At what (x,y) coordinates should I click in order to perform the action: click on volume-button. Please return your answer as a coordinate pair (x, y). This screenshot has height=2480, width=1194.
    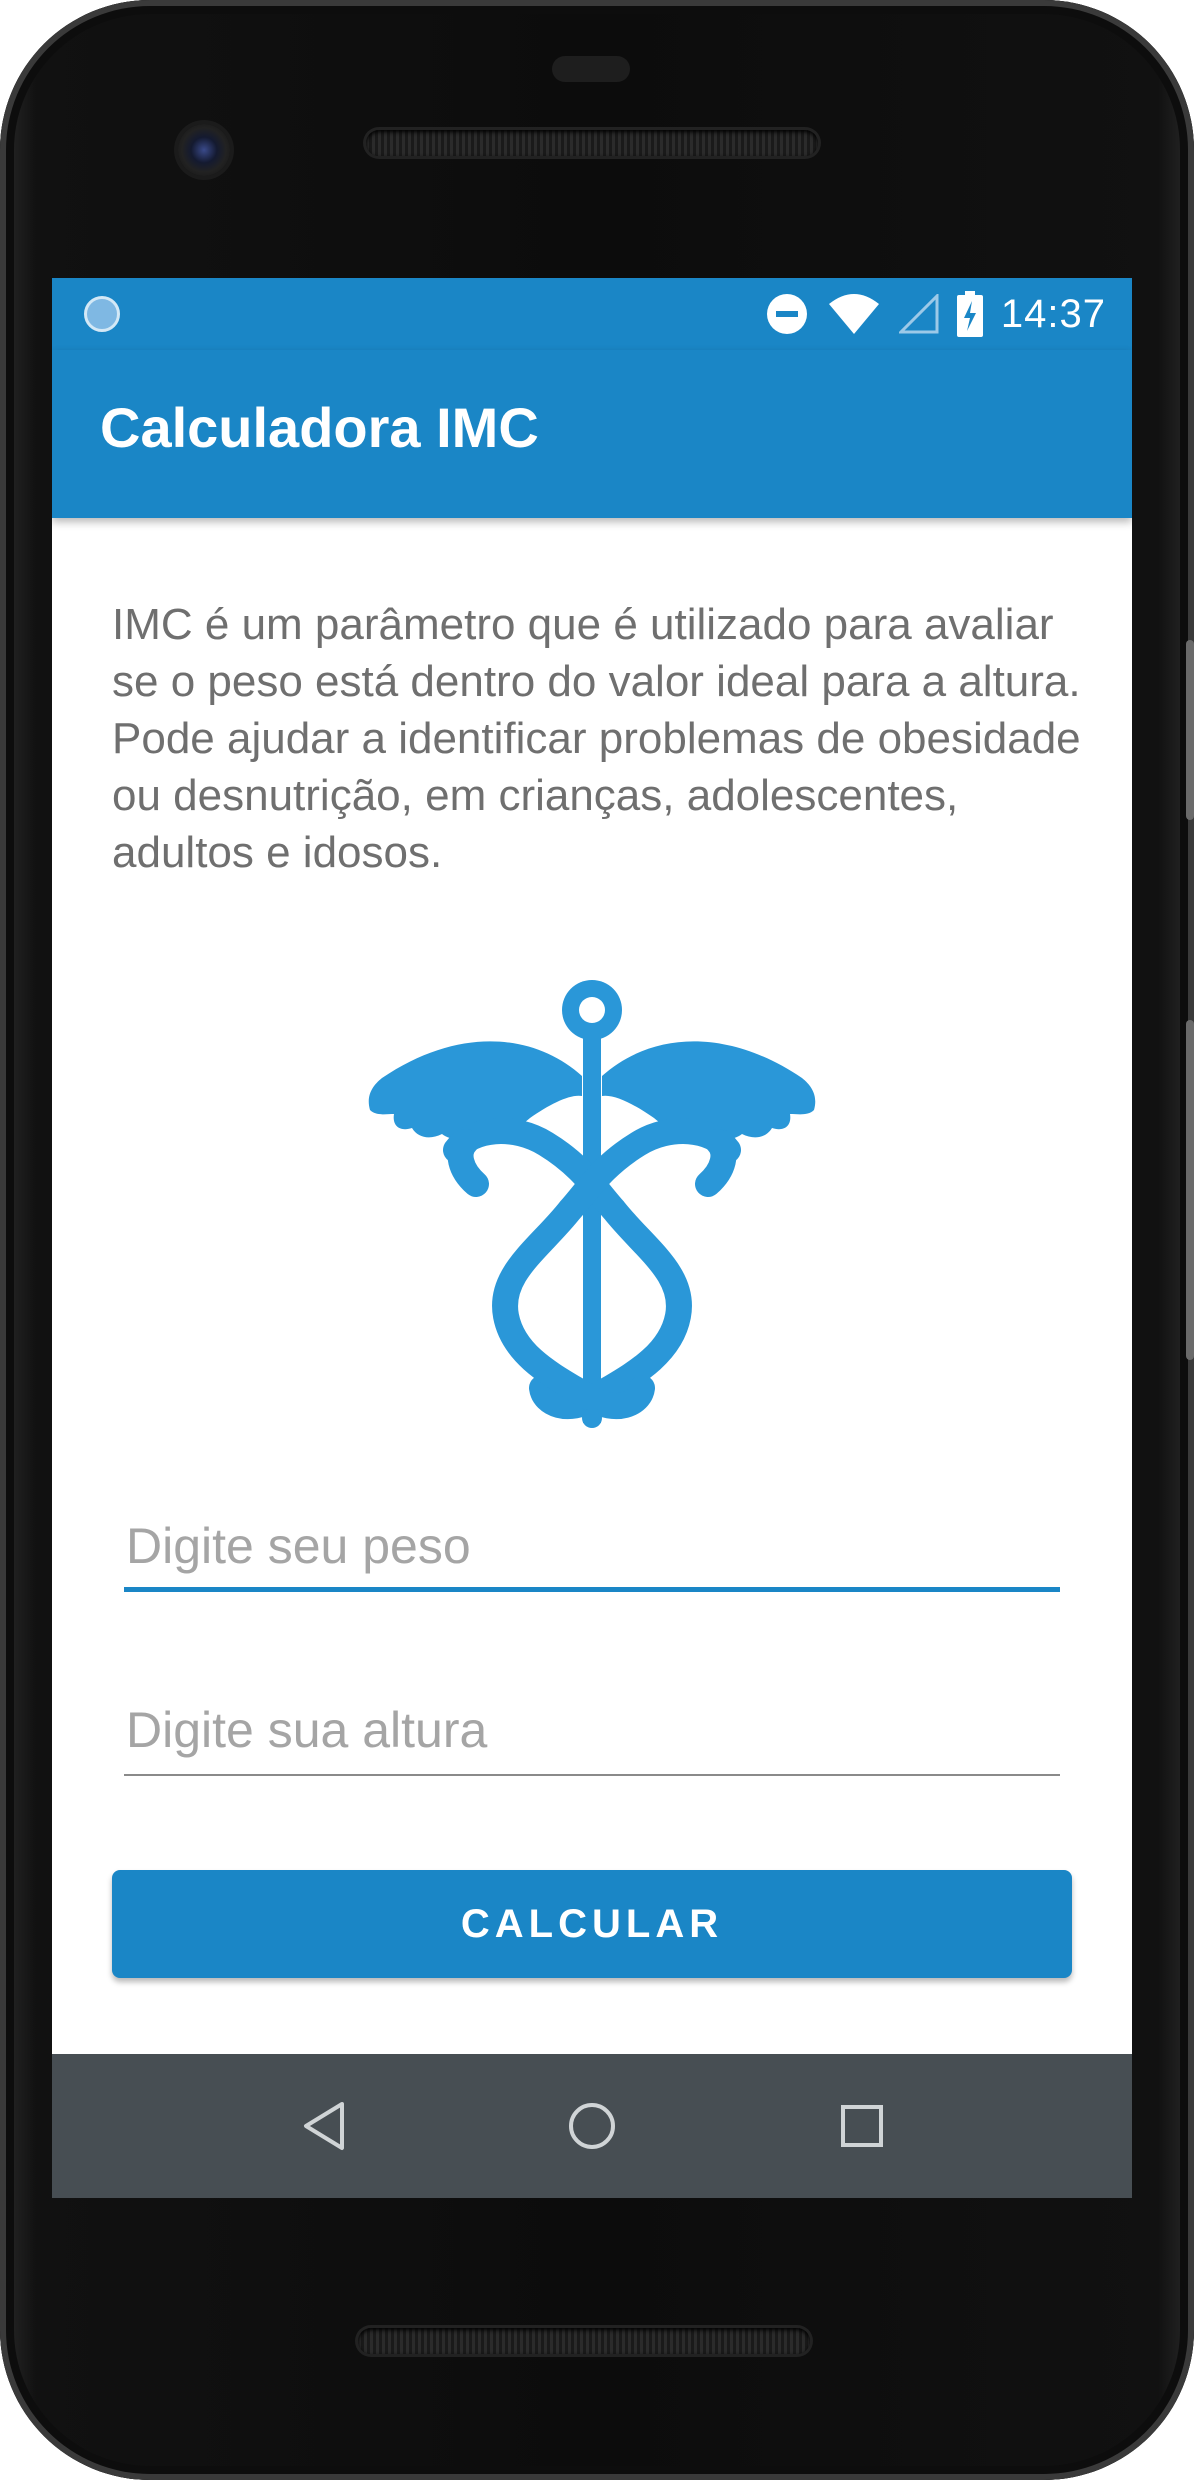
    Looking at the image, I should click on (1190, 1190).